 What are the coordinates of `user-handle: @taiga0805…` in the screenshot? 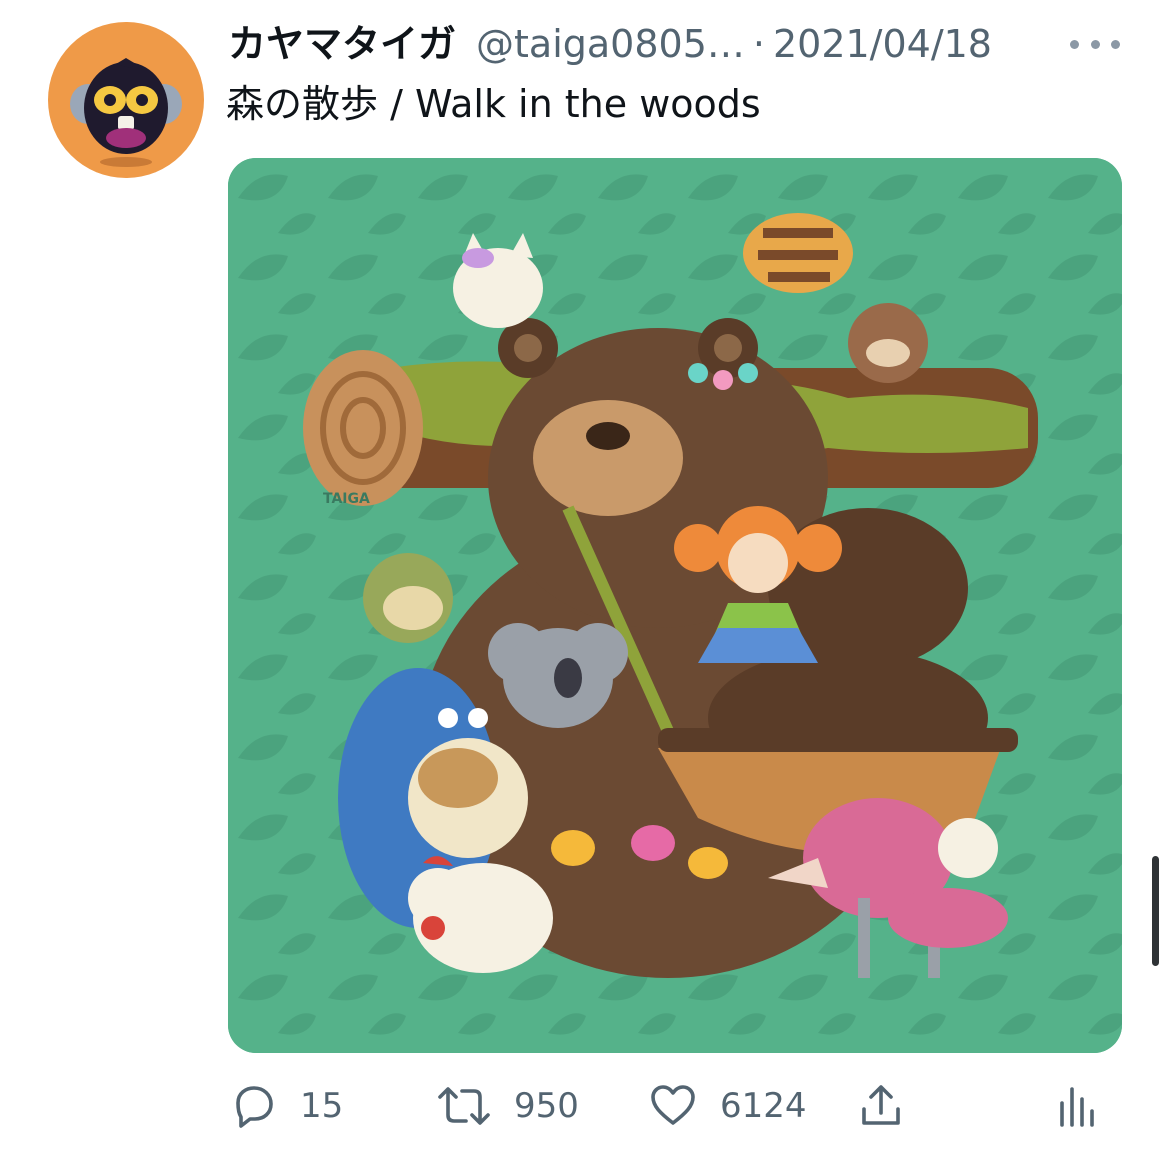 It's located at (610, 44).